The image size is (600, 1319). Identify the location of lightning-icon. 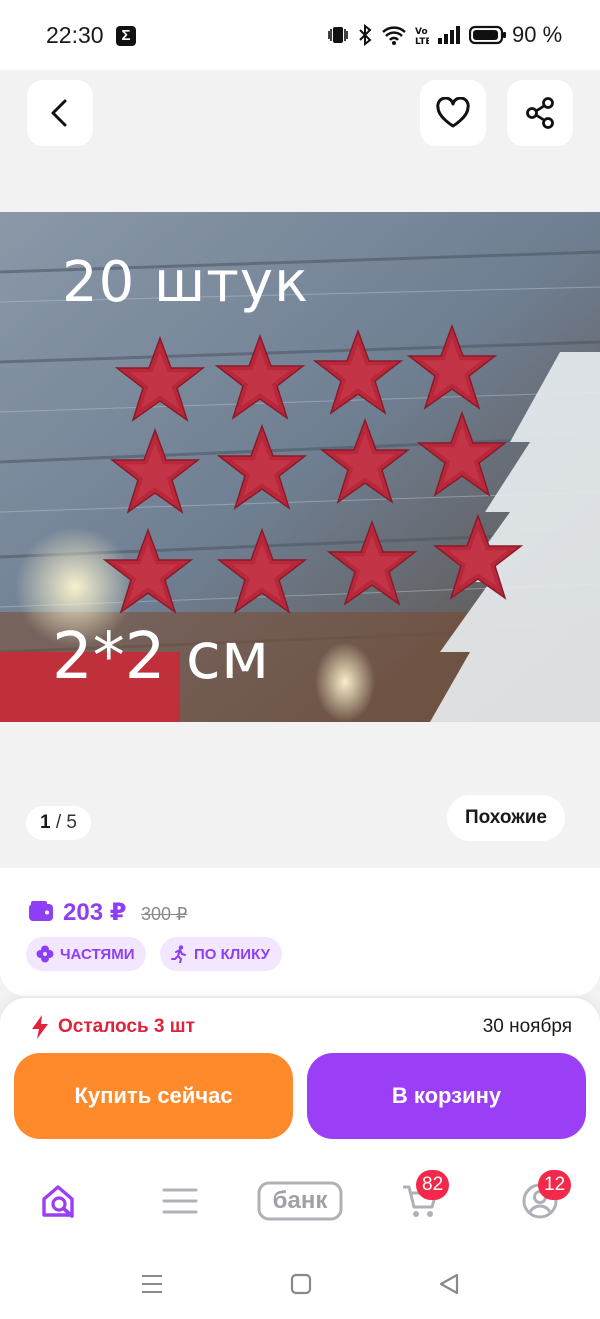
(40, 1027).